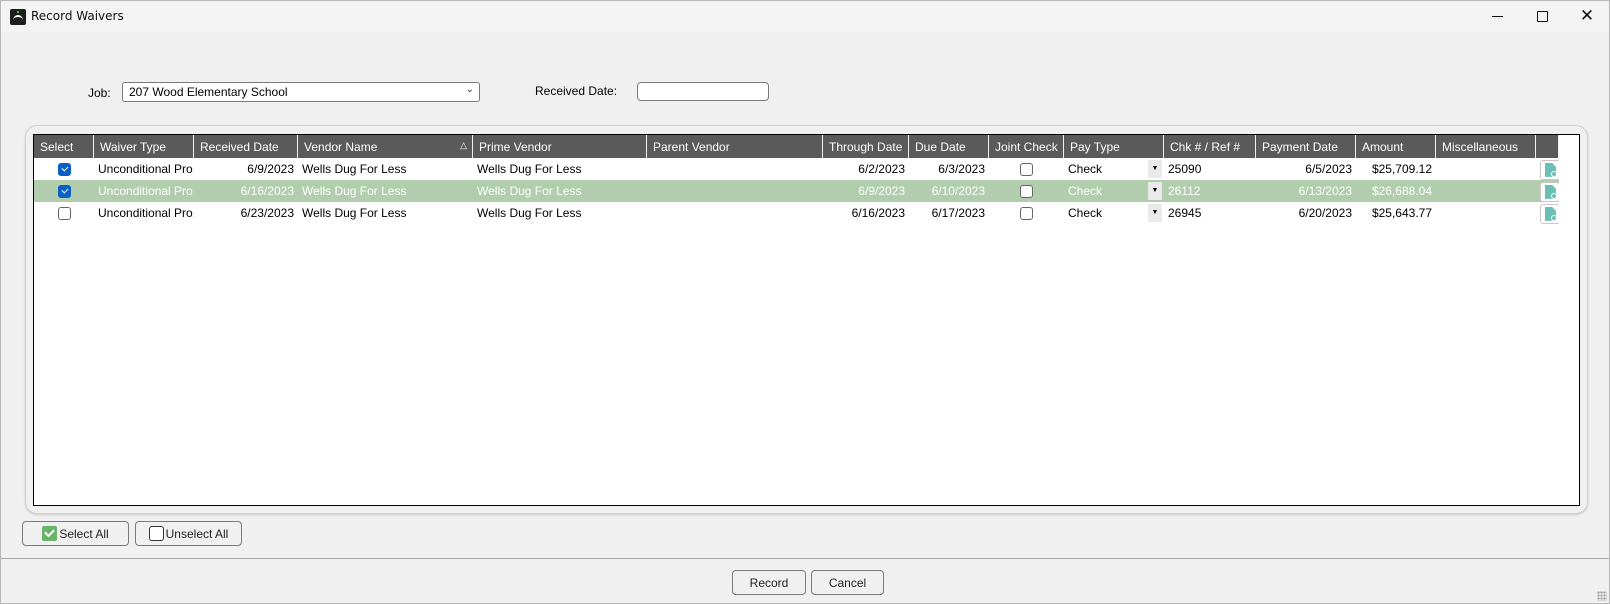  What do you see at coordinates (270, 169) in the screenshot?
I see `received-date-value: 6/9/2023` at bounding box center [270, 169].